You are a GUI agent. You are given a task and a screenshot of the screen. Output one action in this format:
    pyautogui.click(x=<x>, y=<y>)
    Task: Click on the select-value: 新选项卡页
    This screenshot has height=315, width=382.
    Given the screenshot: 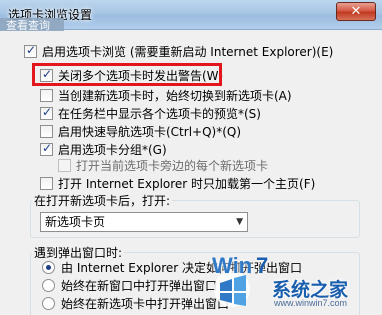 What is the action you would take?
    pyautogui.click(x=75, y=222)
    